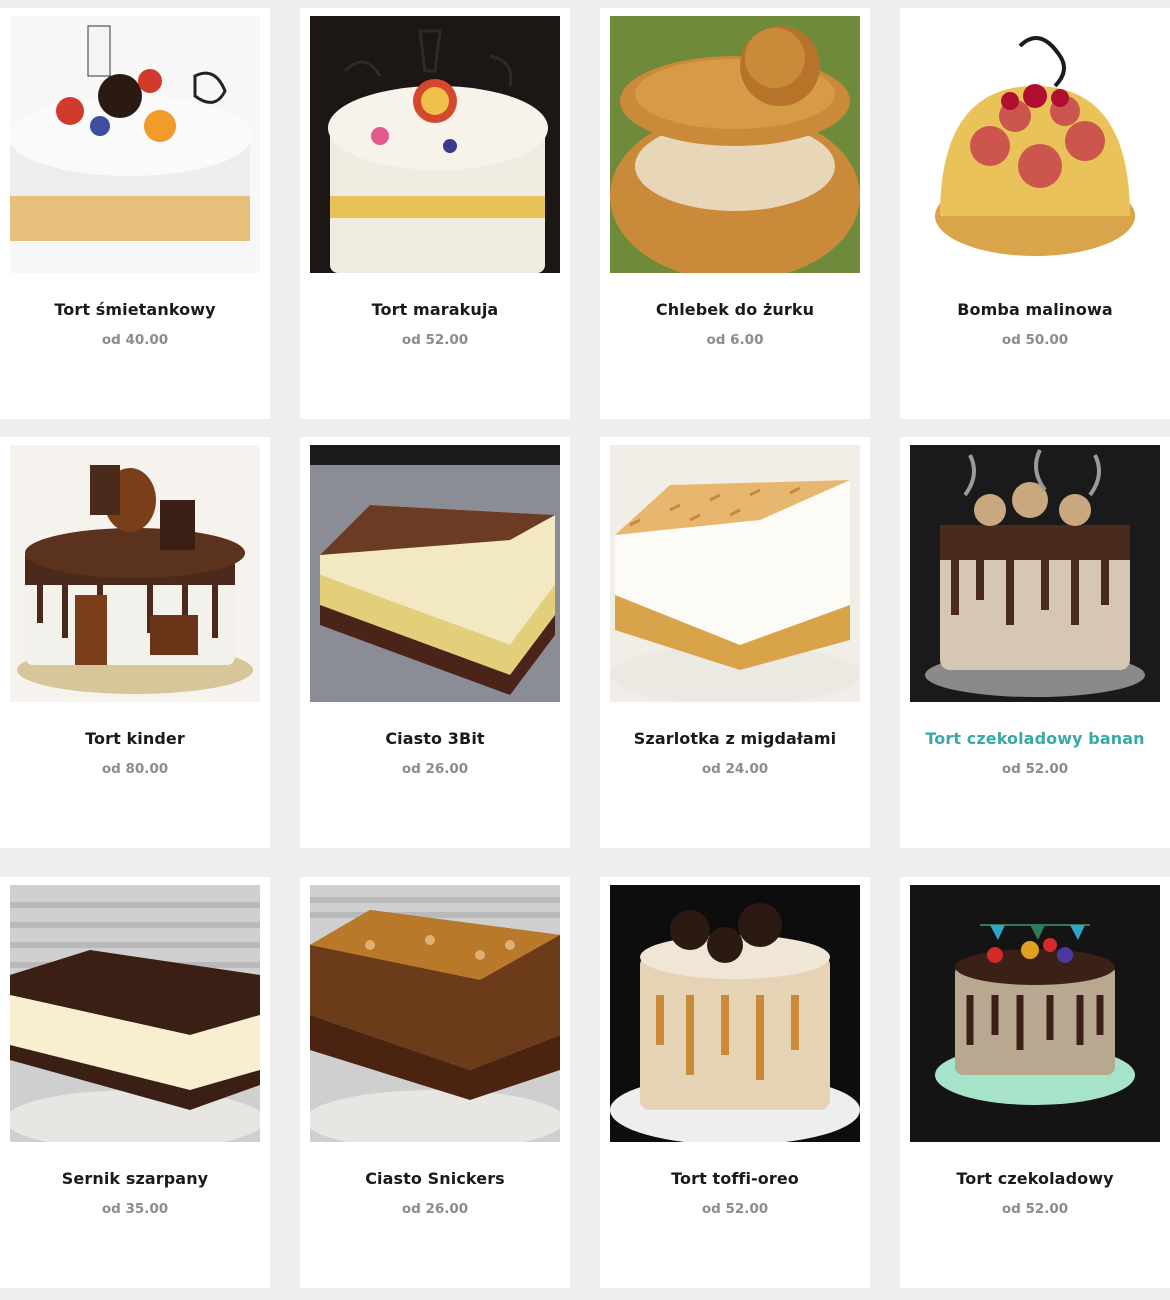 This screenshot has width=1170, height=1300. Describe the element at coordinates (135, 1178) in the screenshot. I see `product-name: Sernik szarpany` at that location.